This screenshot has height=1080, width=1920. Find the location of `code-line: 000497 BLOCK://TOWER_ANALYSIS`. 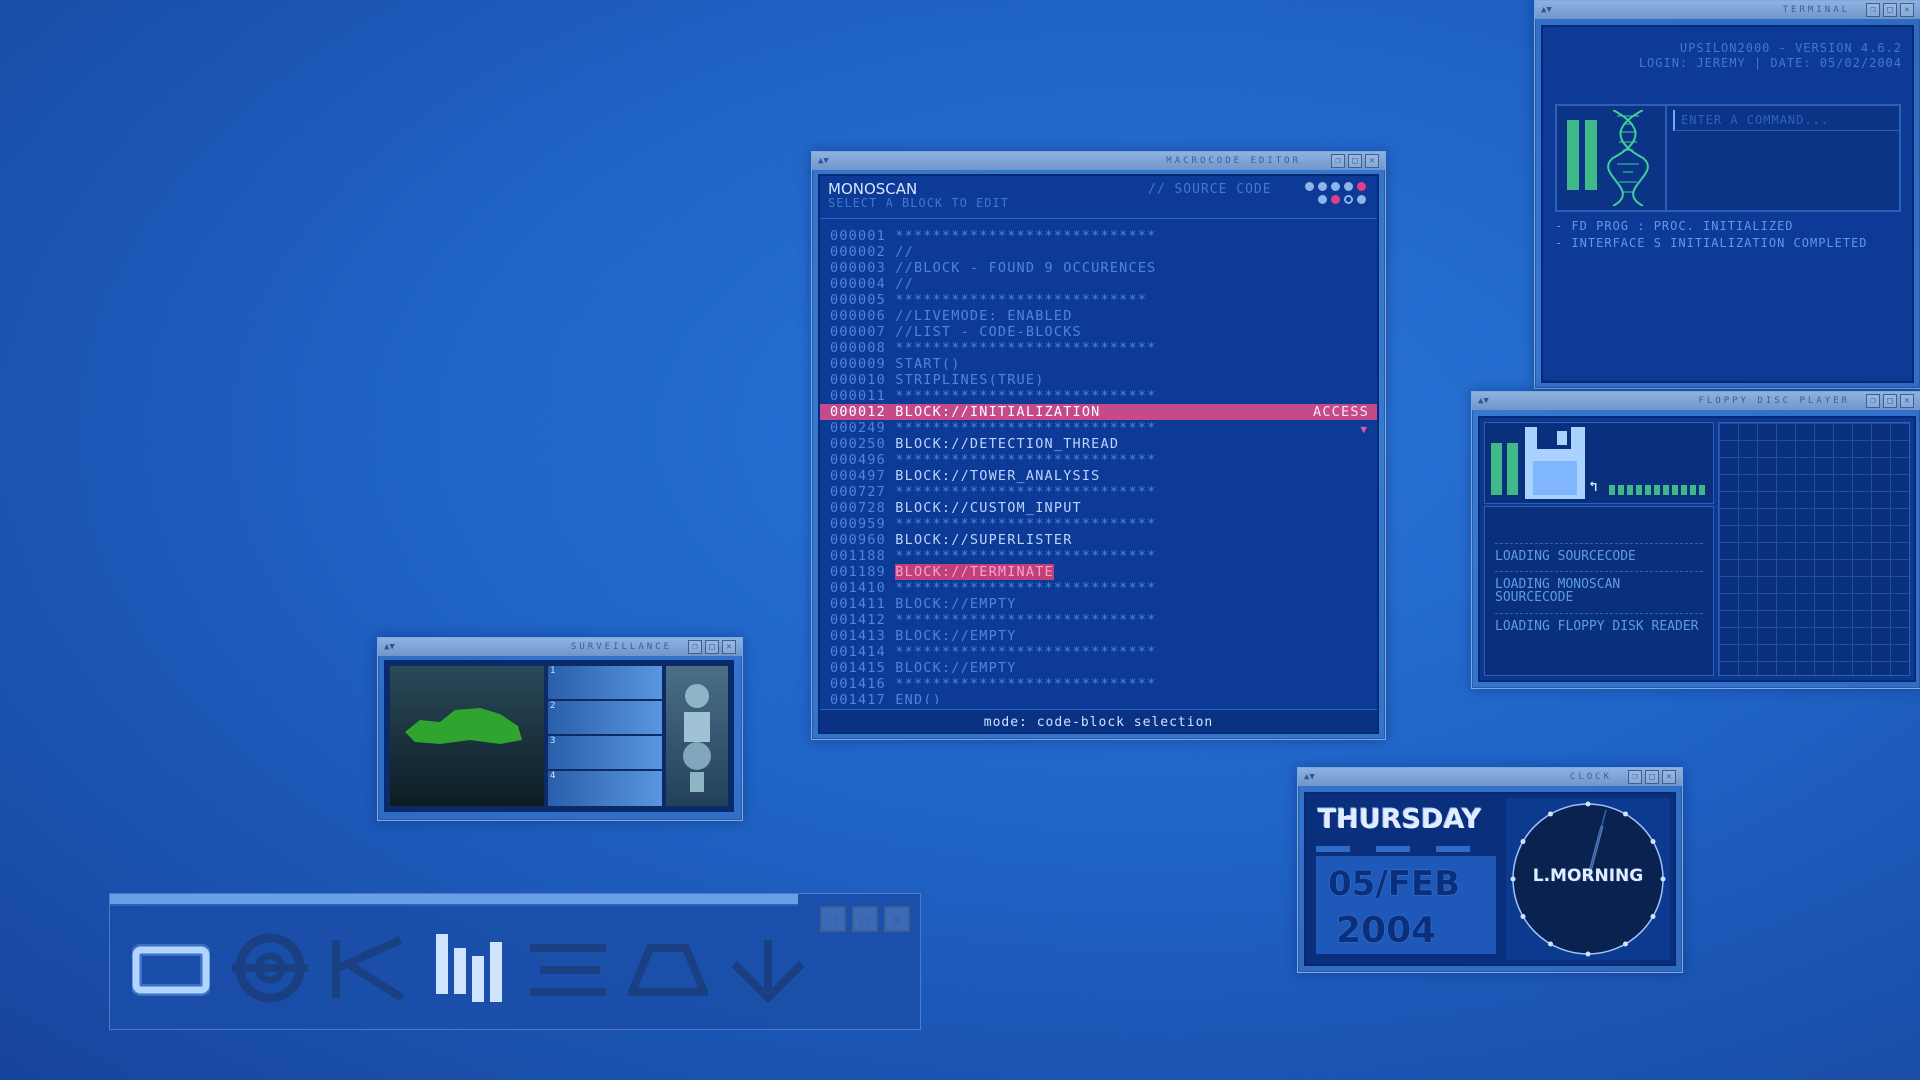

code-line: 000497 BLOCK://TOWER_ANALYSIS is located at coordinates (965, 476).